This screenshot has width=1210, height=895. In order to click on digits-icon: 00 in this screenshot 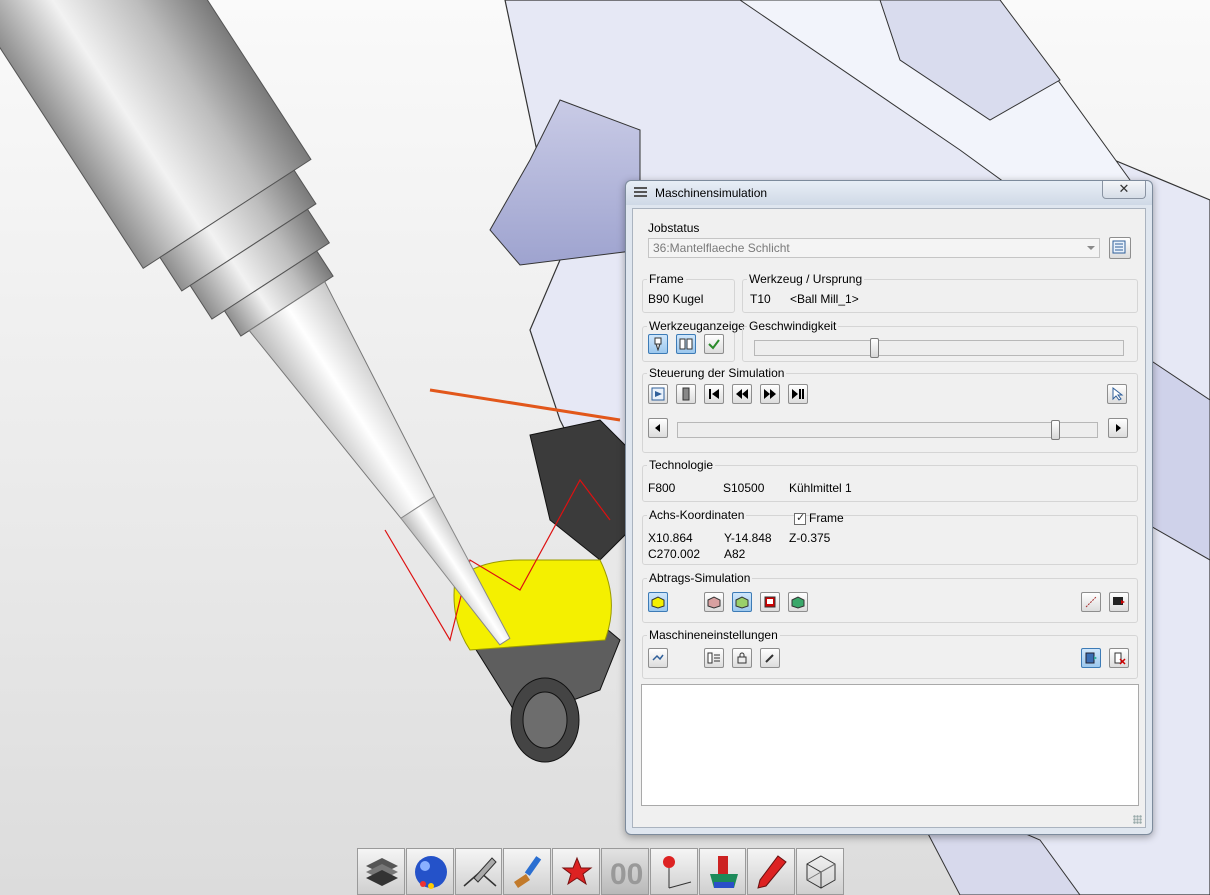, I will do `click(626, 874)`.